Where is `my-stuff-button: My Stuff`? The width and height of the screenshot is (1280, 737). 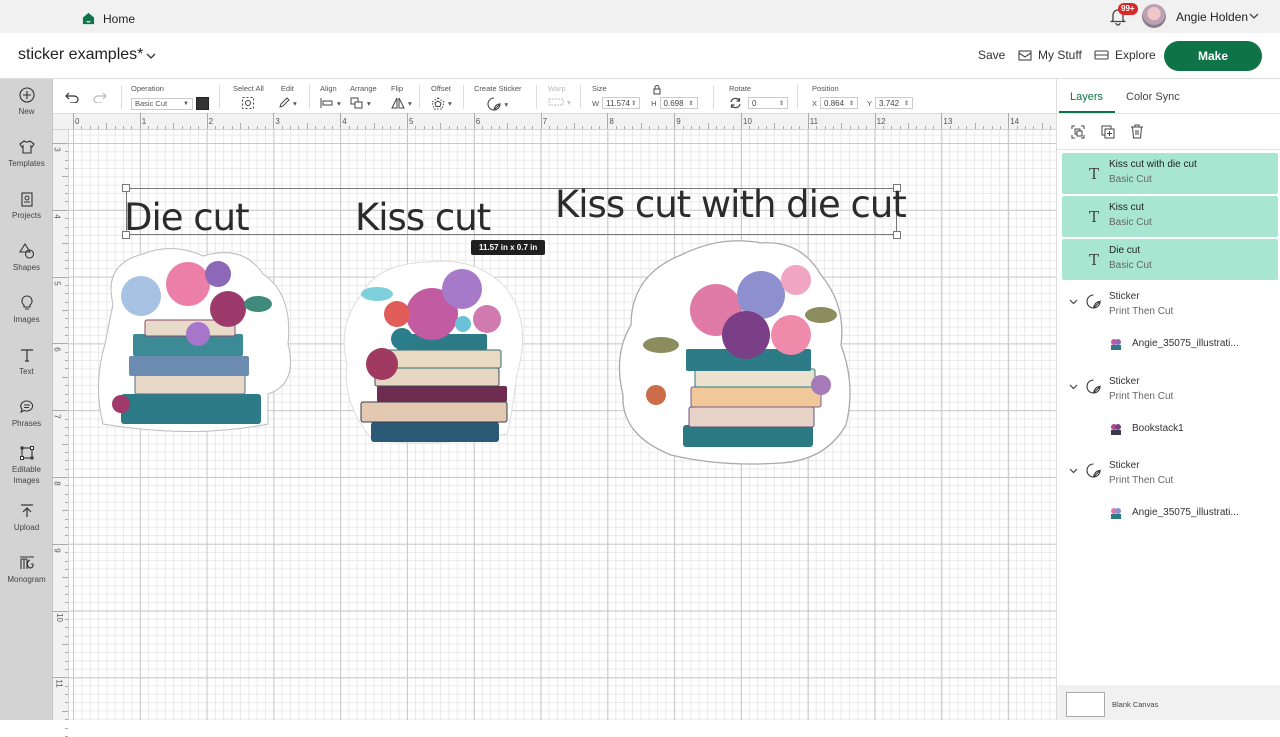 my-stuff-button: My Stuff is located at coordinates (1050, 55).